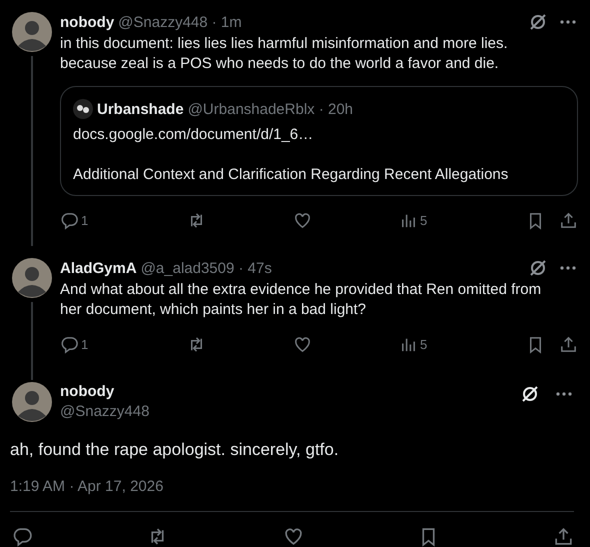  What do you see at coordinates (98, 268) in the screenshot?
I see `user-name: AladGymA` at bounding box center [98, 268].